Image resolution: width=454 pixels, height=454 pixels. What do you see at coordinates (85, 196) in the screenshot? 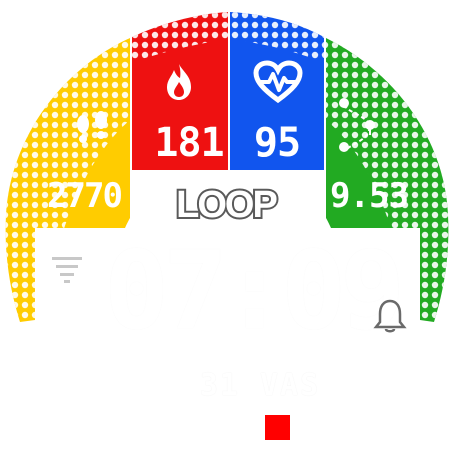
I see `steps-value: 2770` at bounding box center [85, 196].